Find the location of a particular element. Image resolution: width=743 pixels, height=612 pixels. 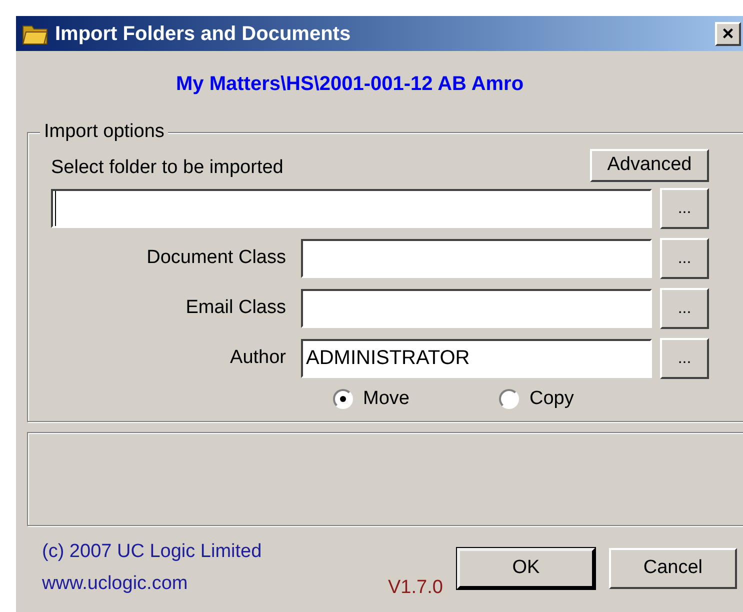

dialog-button: OK is located at coordinates (525, 568).